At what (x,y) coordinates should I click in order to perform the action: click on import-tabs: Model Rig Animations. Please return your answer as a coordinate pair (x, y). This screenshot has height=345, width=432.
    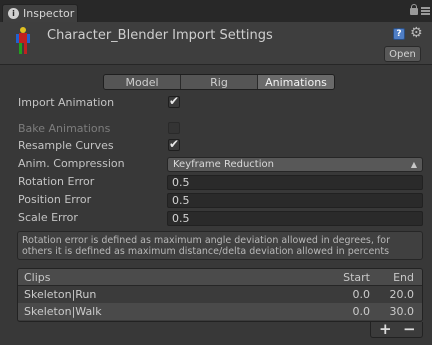
    Looking at the image, I should click on (219, 82).